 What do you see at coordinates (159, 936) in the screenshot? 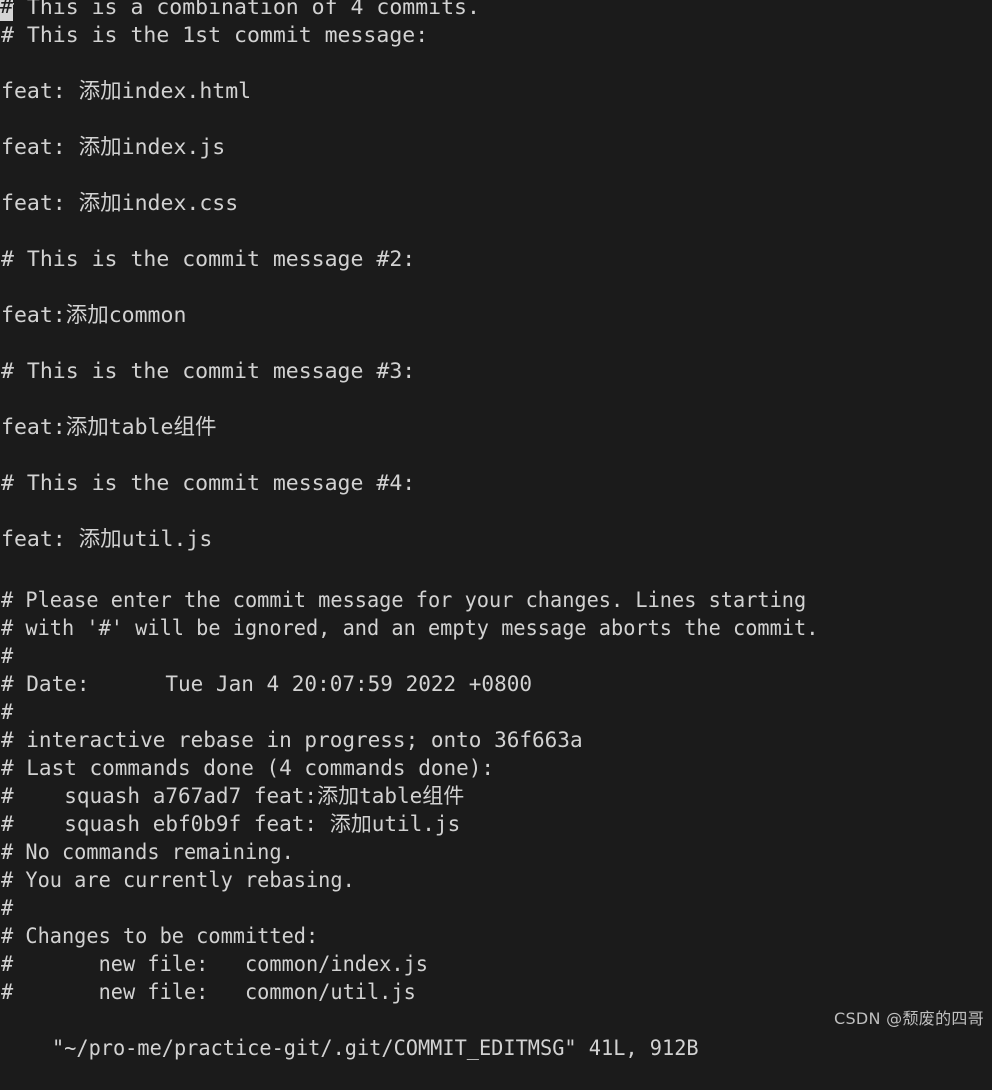
I see `comment-line: # Changes to be committed:` at bounding box center [159, 936].